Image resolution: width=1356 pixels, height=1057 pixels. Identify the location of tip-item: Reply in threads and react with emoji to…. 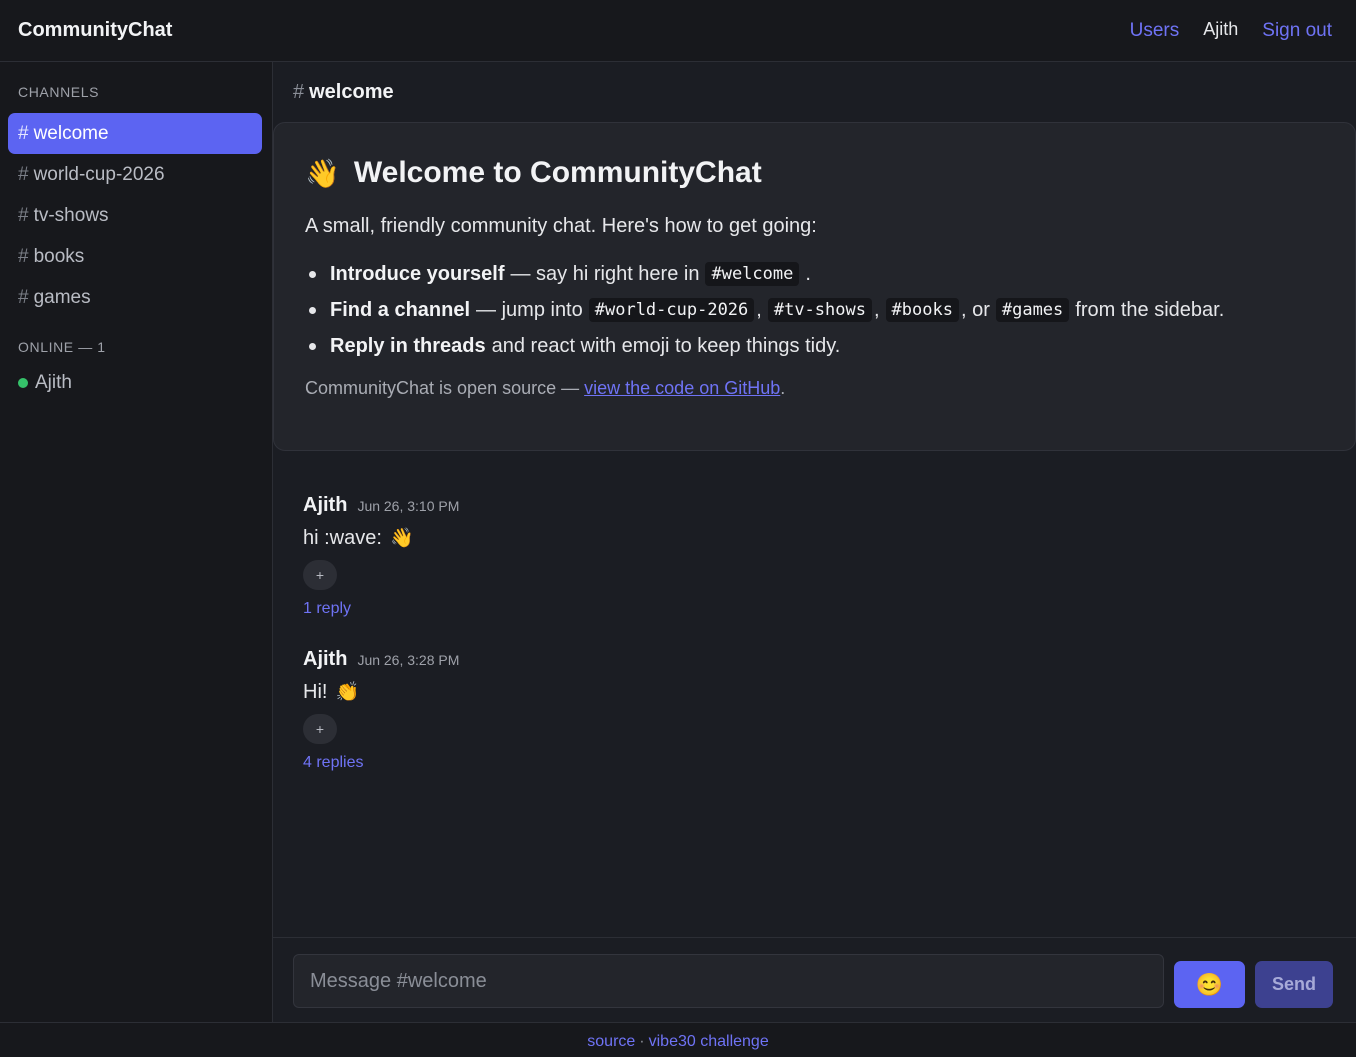
(814, 346).